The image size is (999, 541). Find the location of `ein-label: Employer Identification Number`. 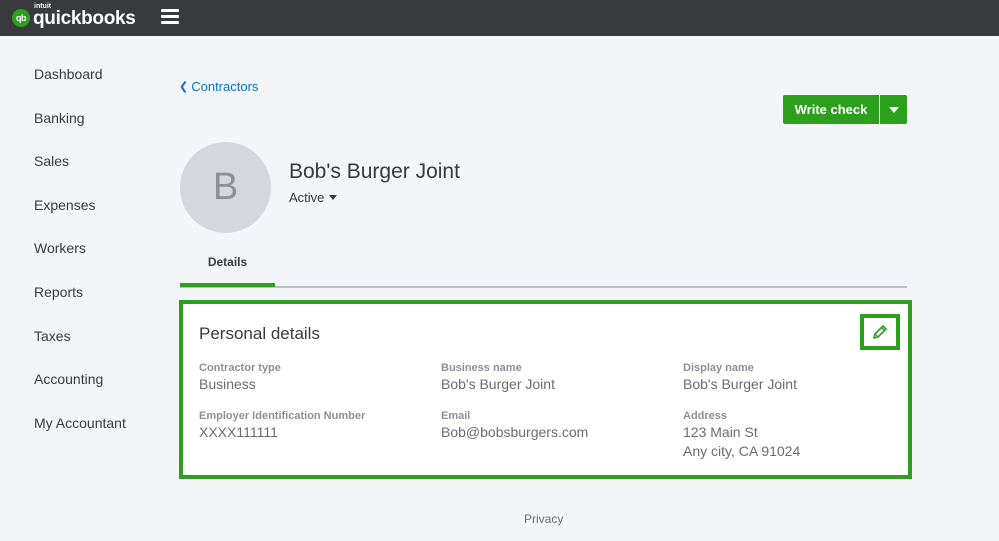

ein-label: Employer Identification Number is located at coordinates (282, 416).